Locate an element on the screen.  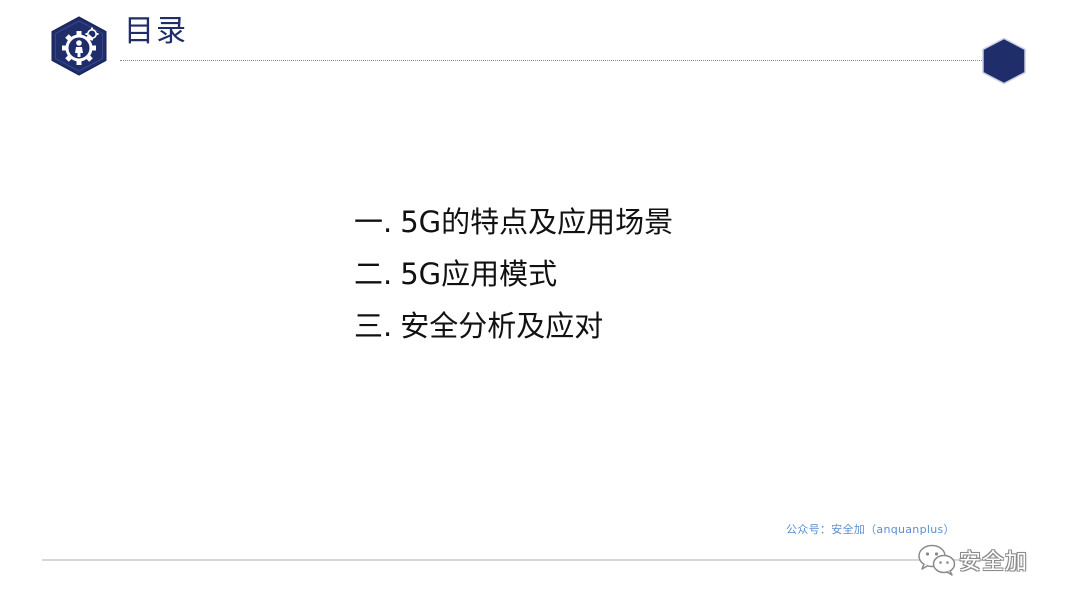
title-divider is located at coordinates (553, 60).